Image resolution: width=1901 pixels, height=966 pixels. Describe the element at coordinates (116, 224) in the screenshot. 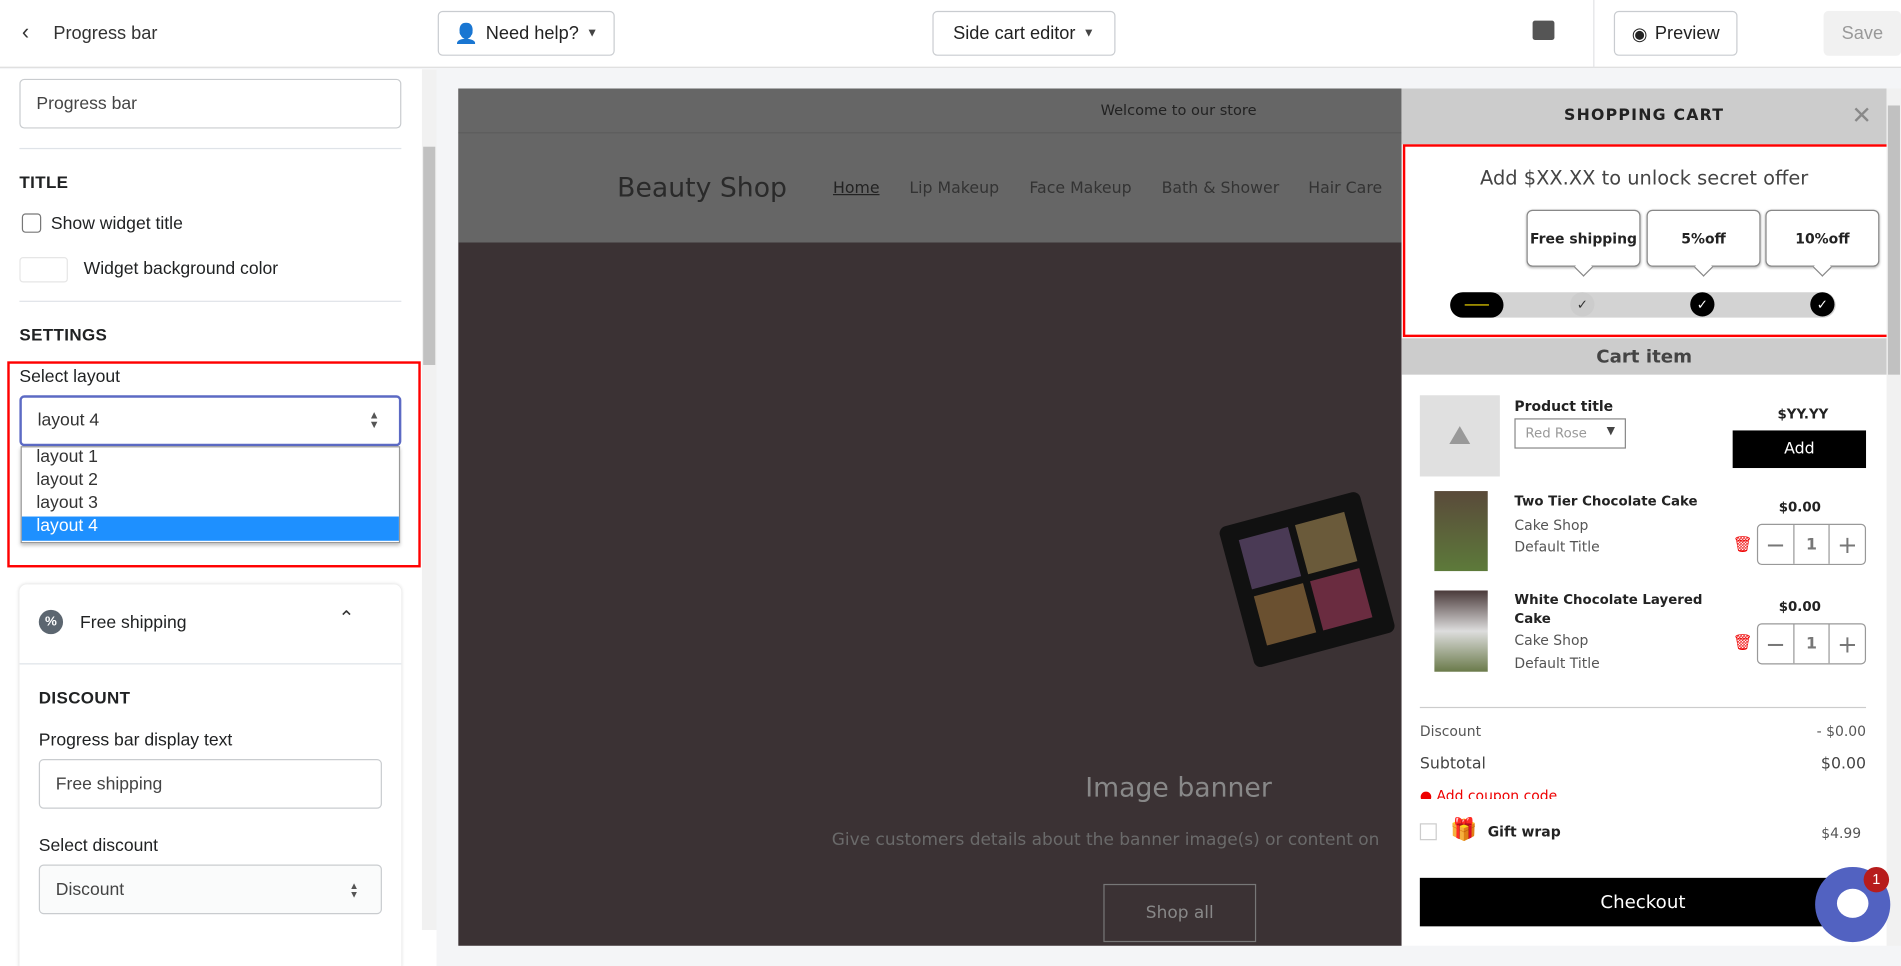

I see `show-title-label: Show widget title` at that location.